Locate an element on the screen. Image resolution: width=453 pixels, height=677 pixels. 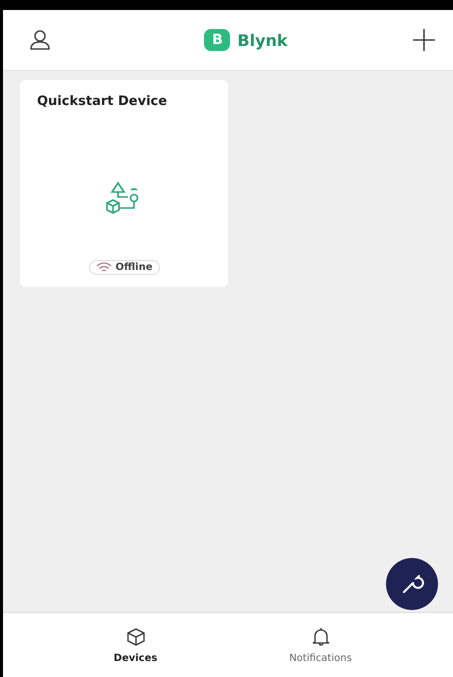
device-name: Quickstart Device is located at coordinates (102, 101).